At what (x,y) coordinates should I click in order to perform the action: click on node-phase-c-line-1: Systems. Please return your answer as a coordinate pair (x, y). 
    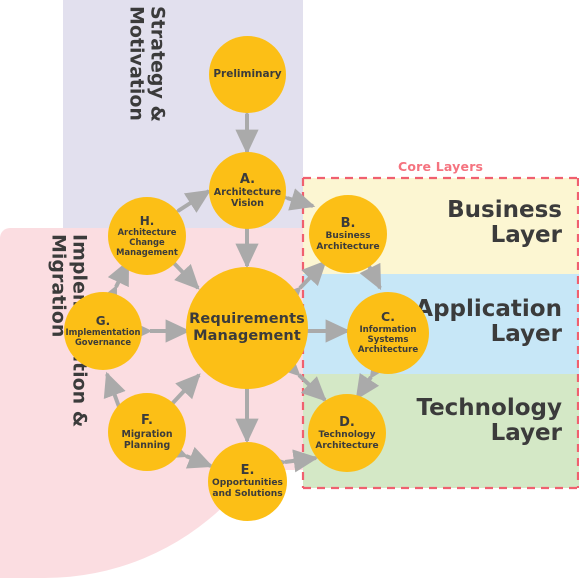
    Looking at the image, I should click on (388, 340).